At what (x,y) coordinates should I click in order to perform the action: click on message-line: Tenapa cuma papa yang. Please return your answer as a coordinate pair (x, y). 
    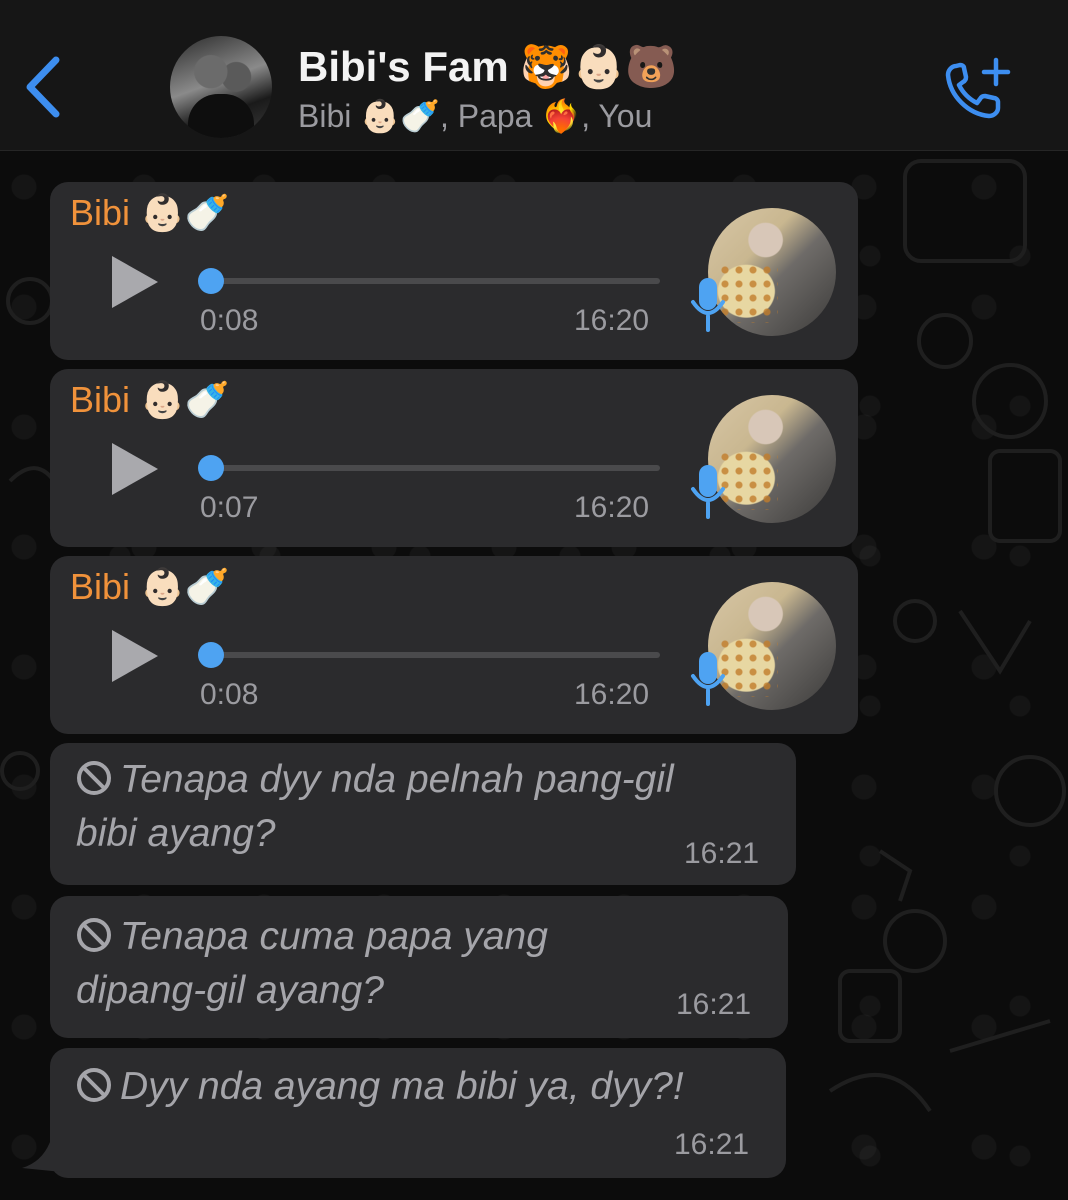
    Looking at the image, I should click on (334, 936).